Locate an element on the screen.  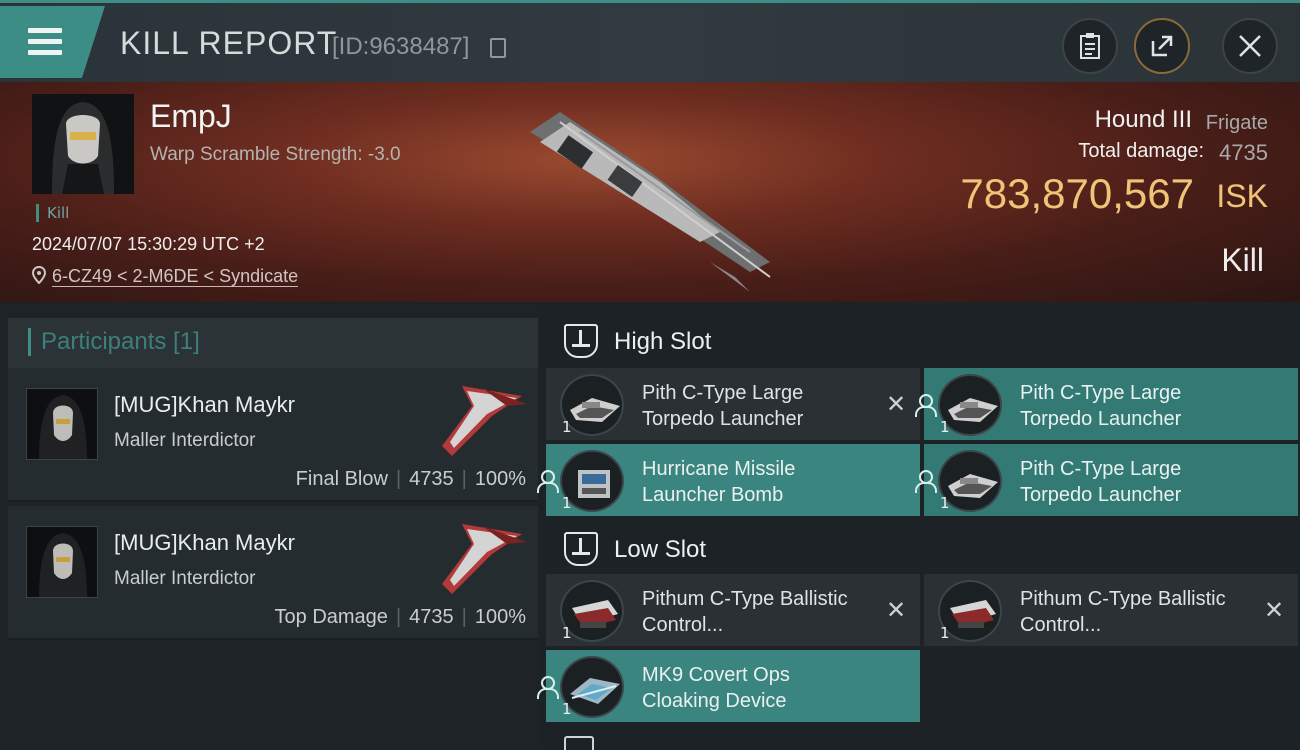
participants-header: Participants [1] is located at coordinates (273, 343).